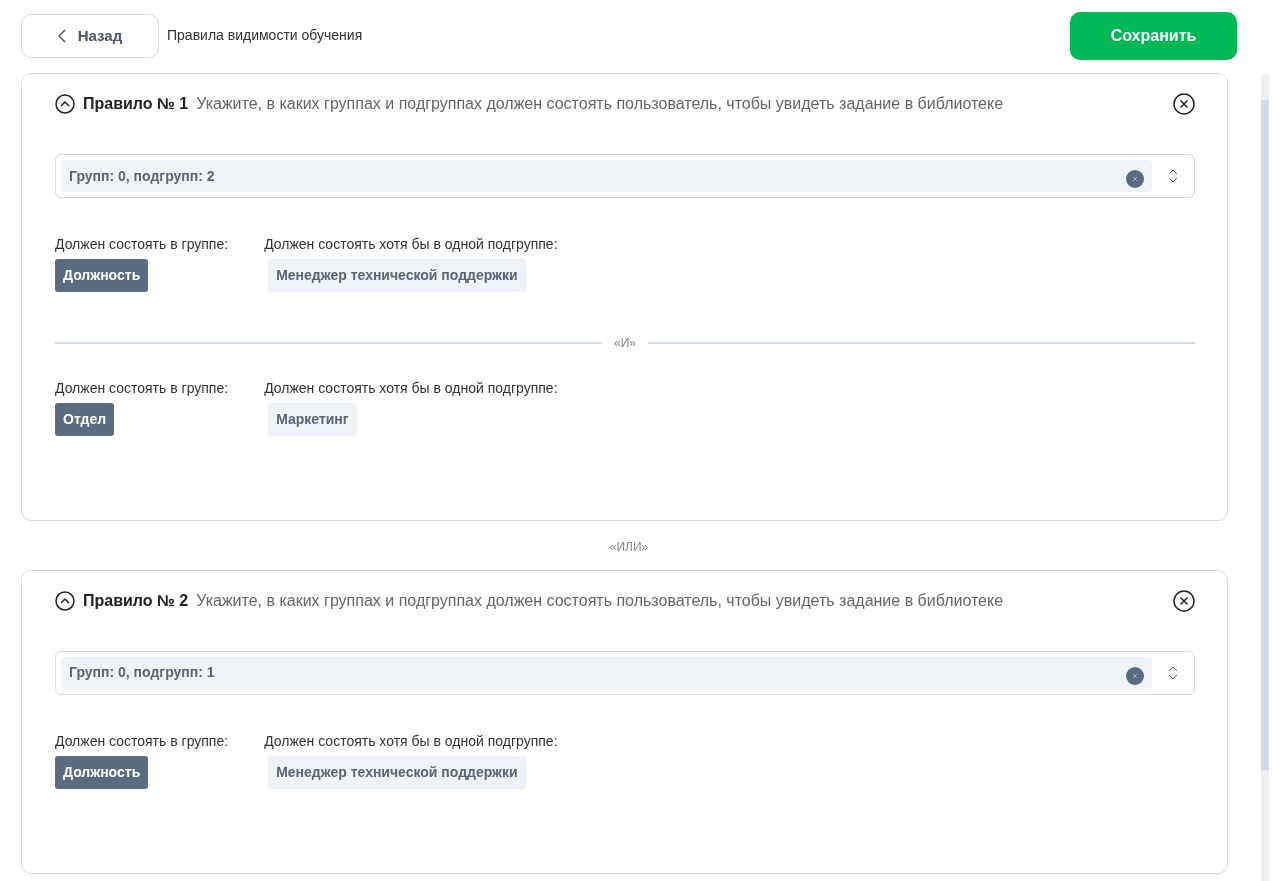 Image resolution: width=1281 pixels, height=881 pixels. Describe the element at coordinates (136, 600) in the screenshot. I see `rule-title: Правило № 2` at that location.